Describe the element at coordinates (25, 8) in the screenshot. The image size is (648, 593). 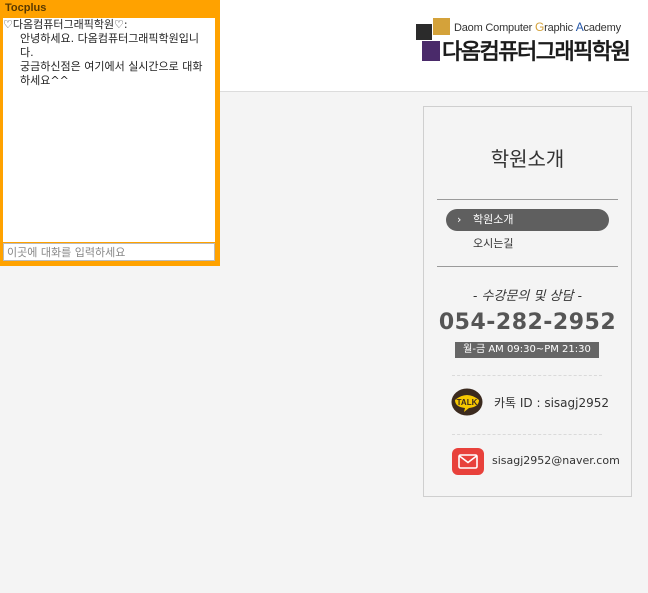
I see `chat-widget-title: Tocplus` at that location.